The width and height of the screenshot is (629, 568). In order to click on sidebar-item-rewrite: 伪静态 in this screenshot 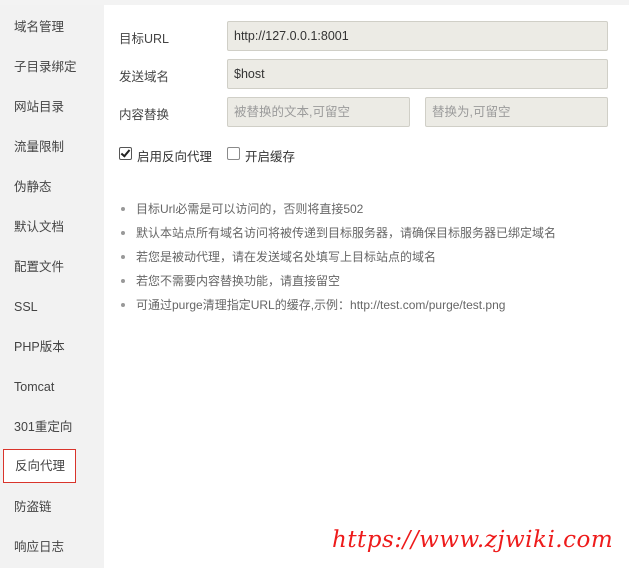, I will do `click(52, 187)`.